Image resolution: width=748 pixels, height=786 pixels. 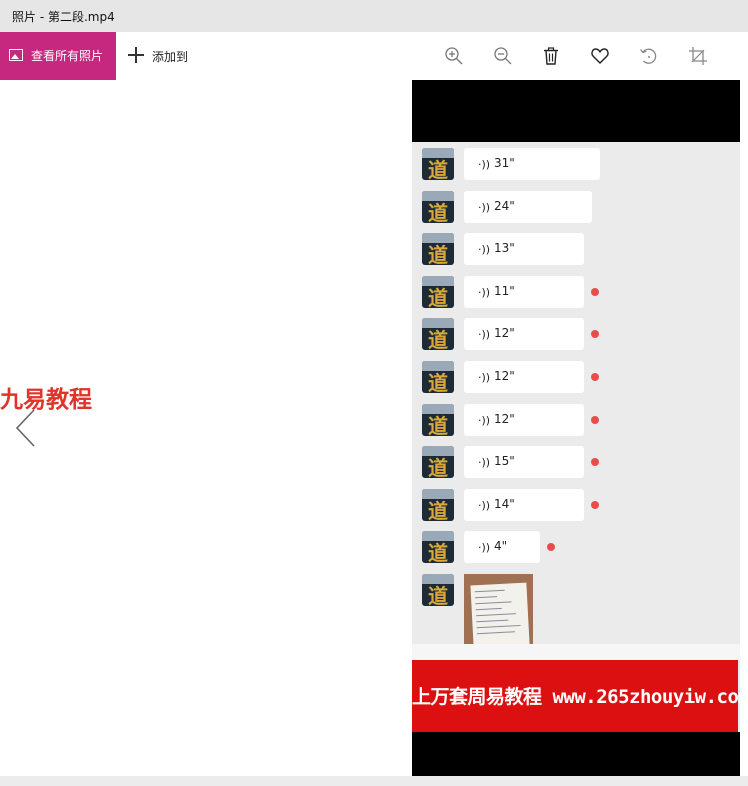 I want to click on chat-row: 道 ·)) 24", so click(x=576, y=207).